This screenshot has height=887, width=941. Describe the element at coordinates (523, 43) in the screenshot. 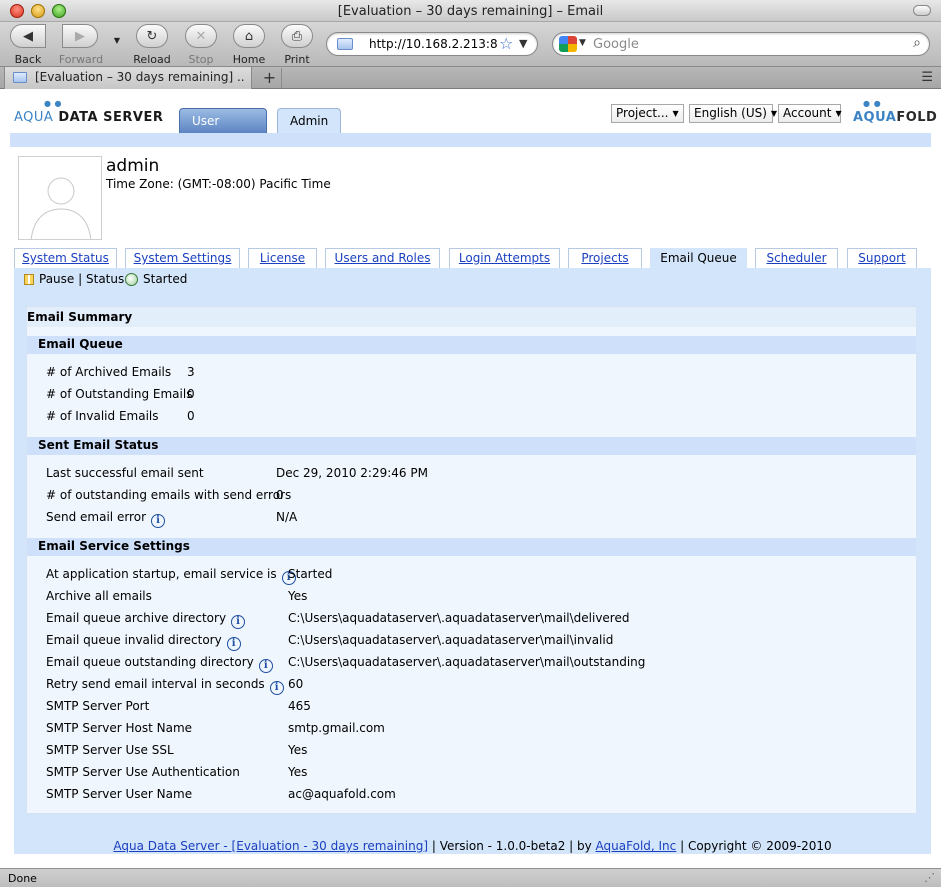

I see `url-history-dropdown-icon: ▼` at that location.